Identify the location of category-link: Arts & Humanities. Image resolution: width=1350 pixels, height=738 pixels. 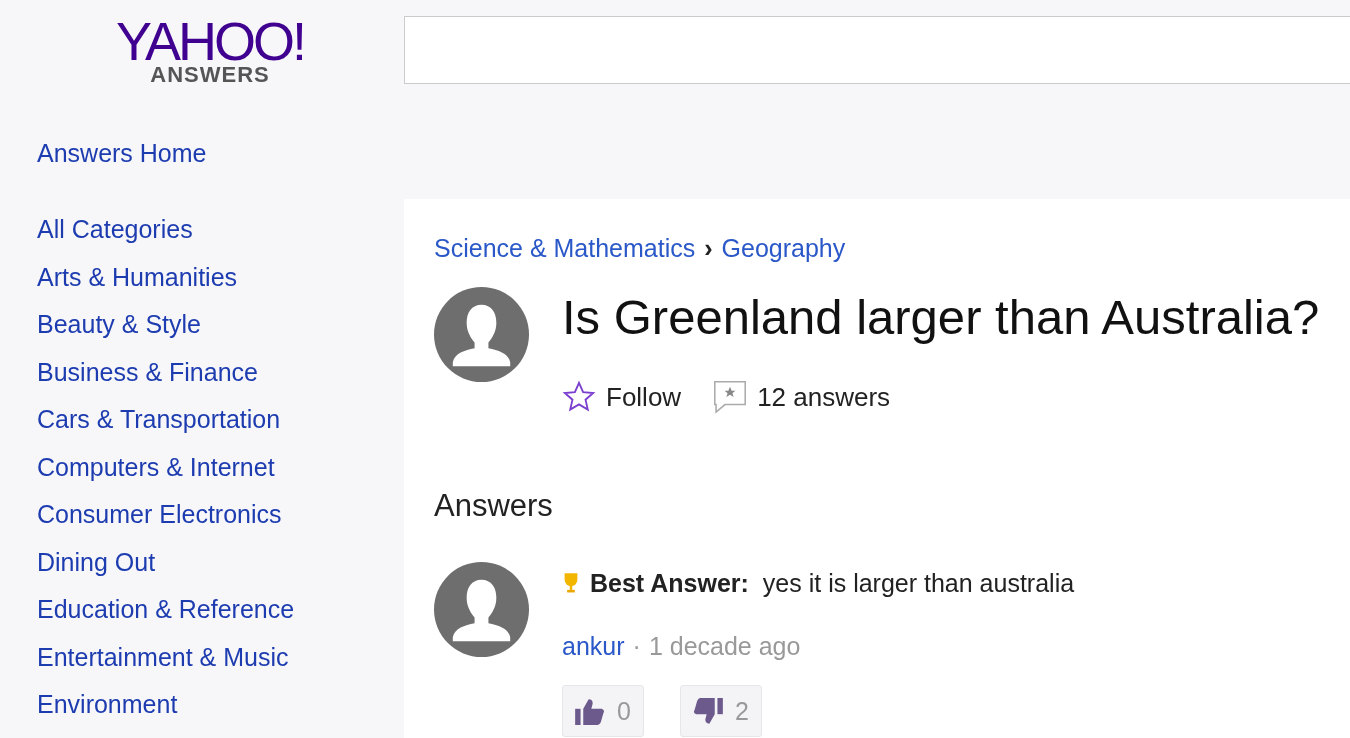
(220, 285).